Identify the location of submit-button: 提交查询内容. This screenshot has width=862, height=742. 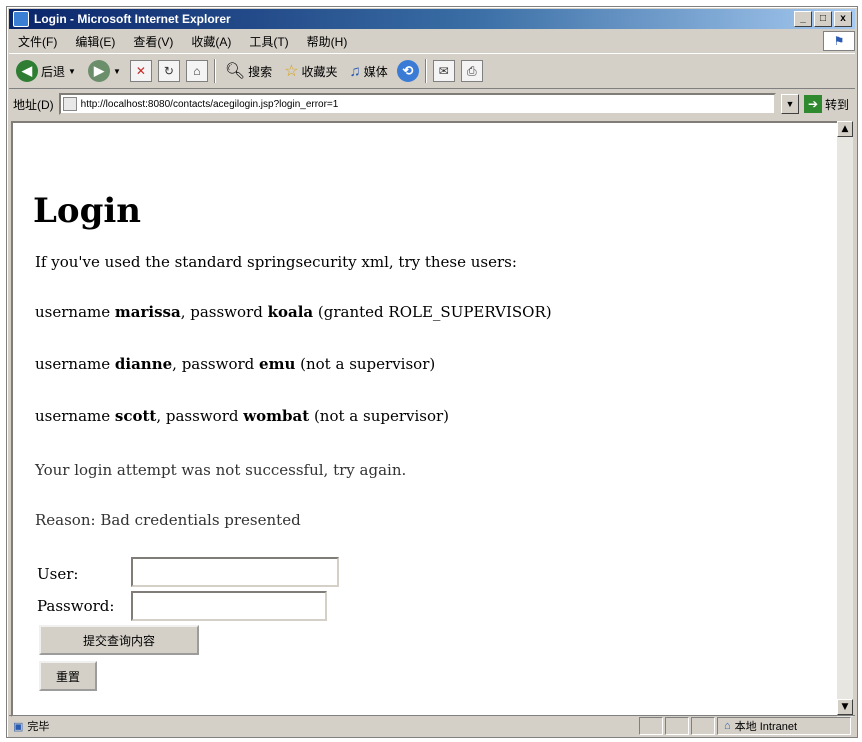
(119, 640).